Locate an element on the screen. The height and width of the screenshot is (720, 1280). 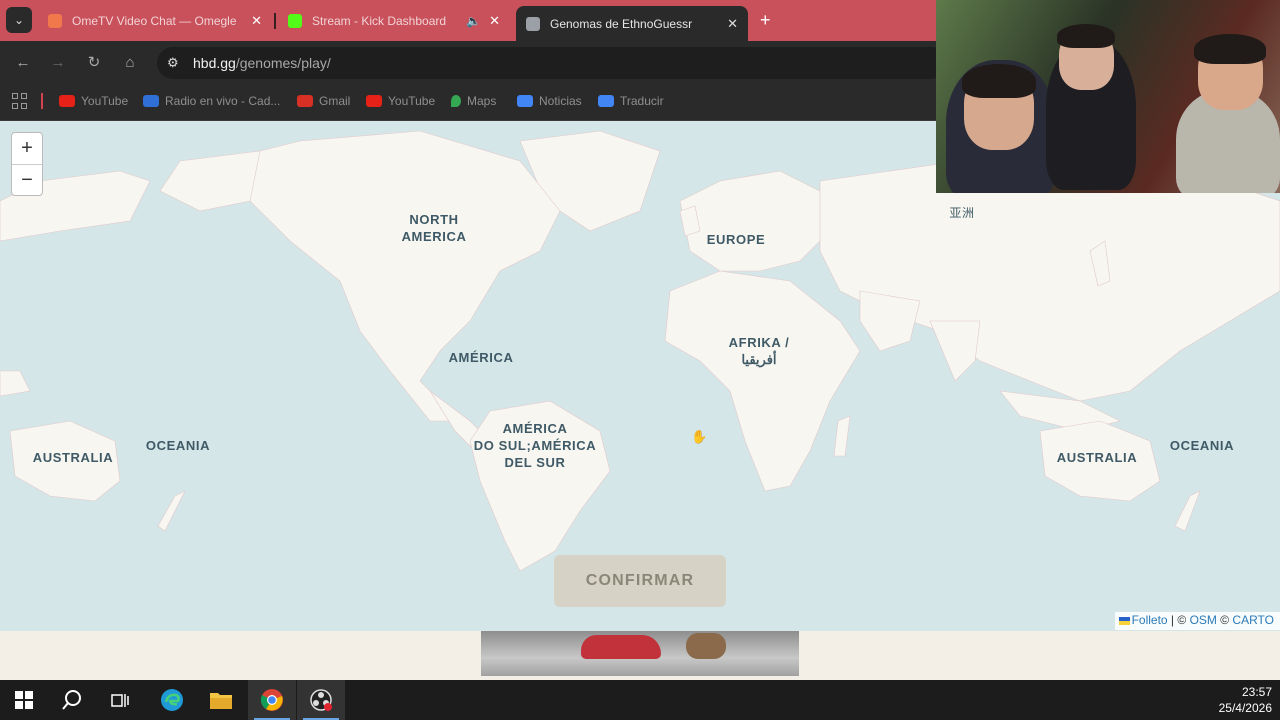
taskbar-chrome is located at coordinates (272, 700).